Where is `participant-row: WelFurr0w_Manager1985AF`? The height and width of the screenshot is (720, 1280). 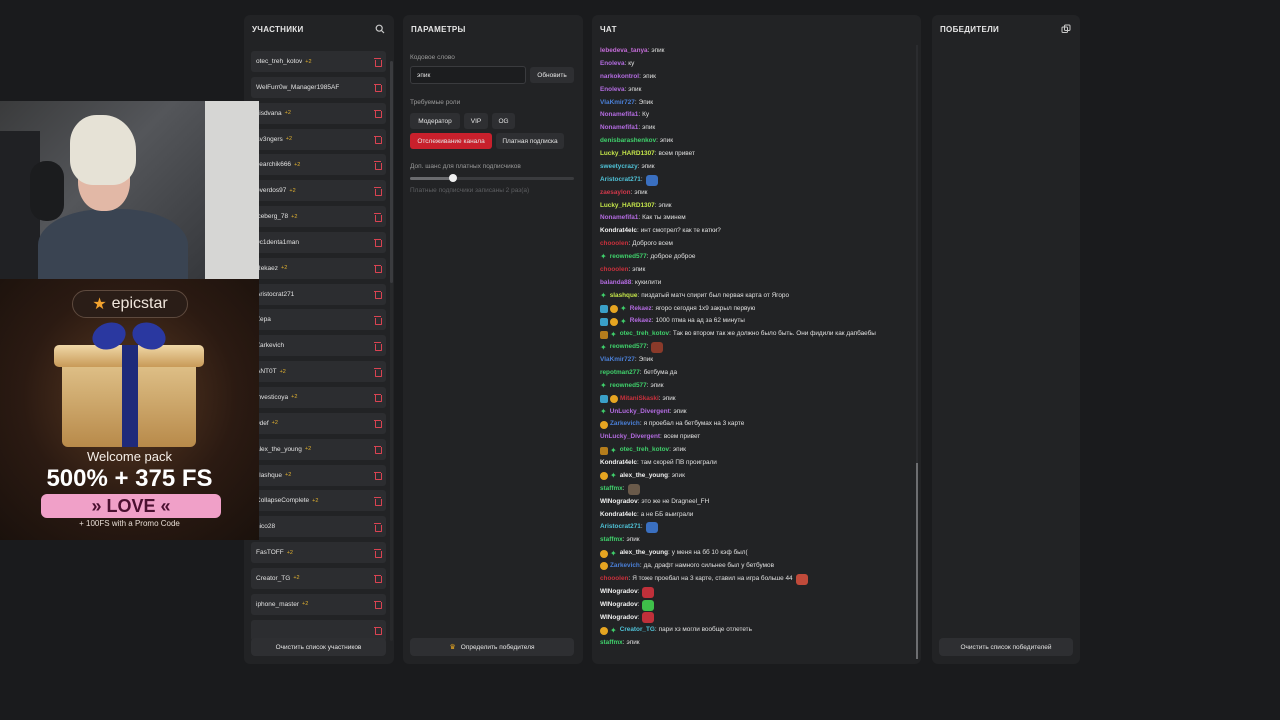
participant-row: WelFurr0w_Manager1985AF is located at coordinates (318, 87).